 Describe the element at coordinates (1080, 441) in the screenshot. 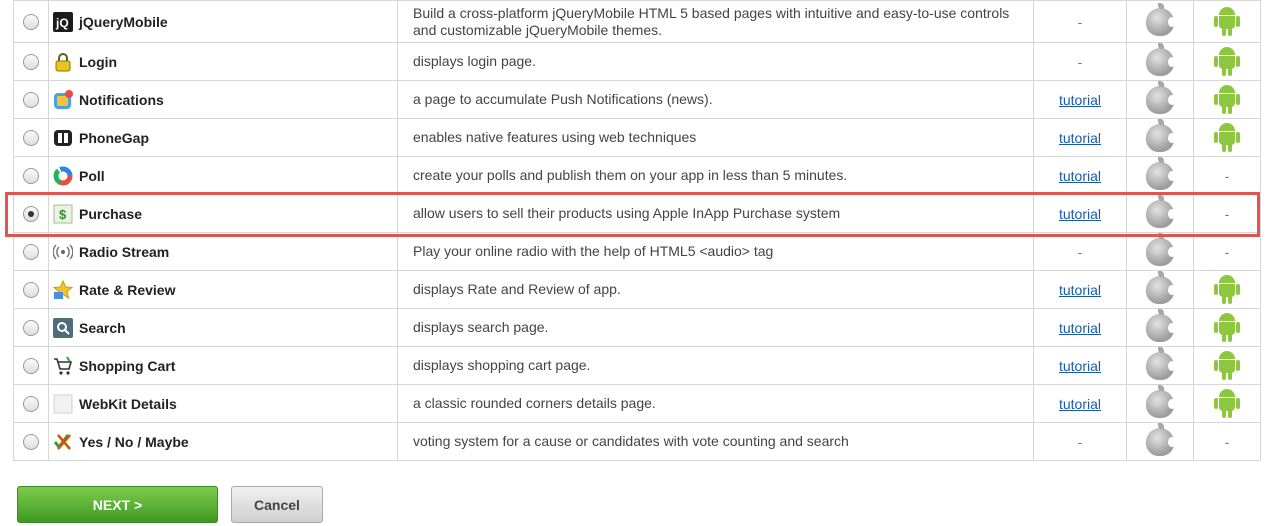

I see `tutorial-none: -` at that location.